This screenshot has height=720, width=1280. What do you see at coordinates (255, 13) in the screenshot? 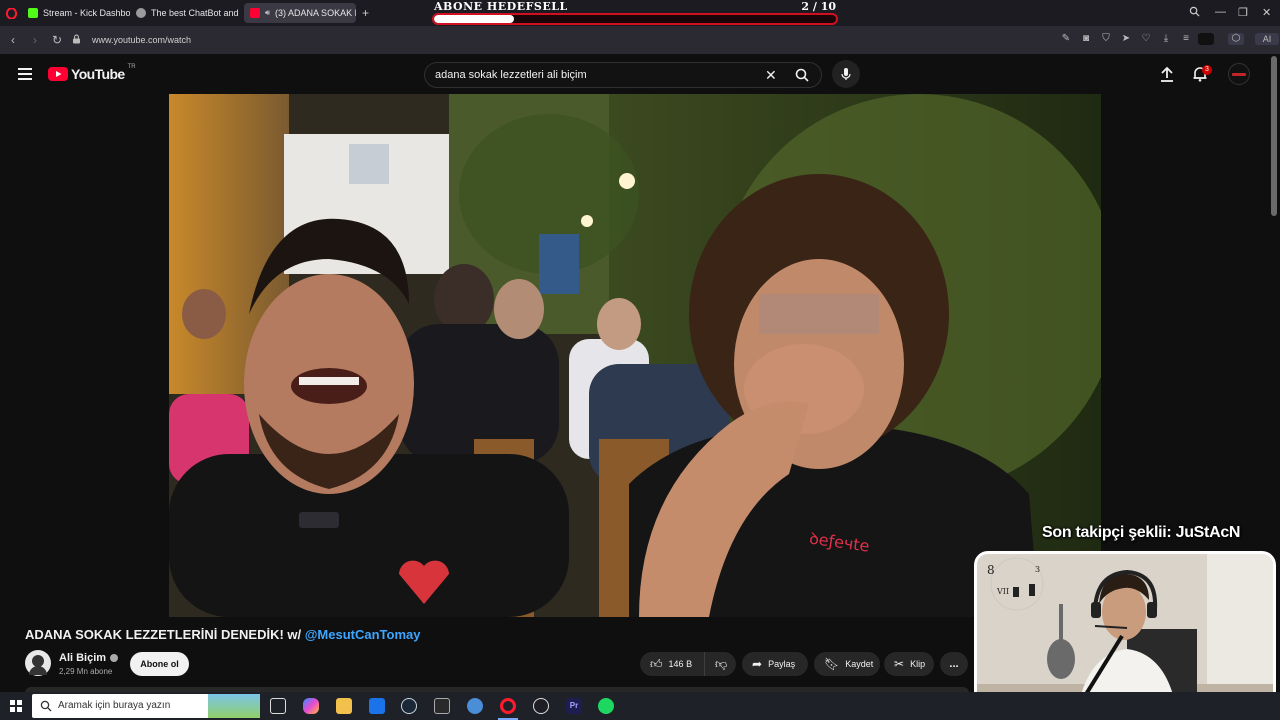
I see `youtube-favicon-icon` at bounding box center [255, 13].